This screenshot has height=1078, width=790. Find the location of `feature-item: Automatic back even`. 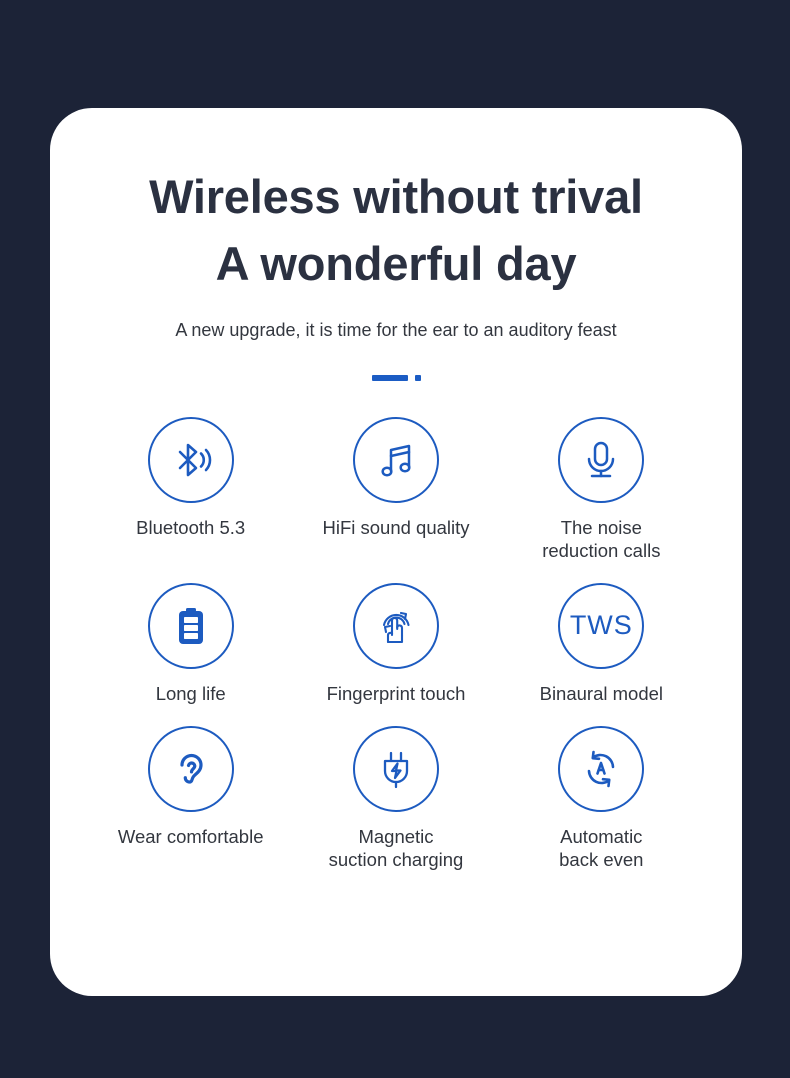

feature-item: Automatic back even is located at coordinates (601, 798).